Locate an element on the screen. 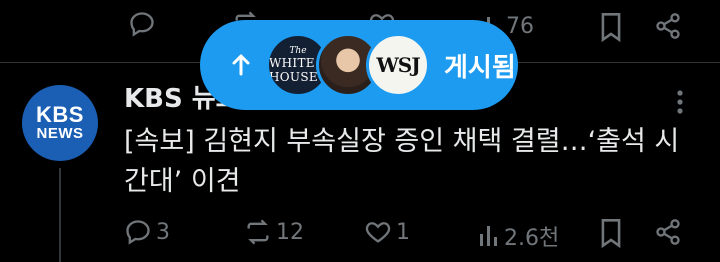 The height and width of the screenshot is (262, 720). more-options-button is located at coordinates (680, 104).